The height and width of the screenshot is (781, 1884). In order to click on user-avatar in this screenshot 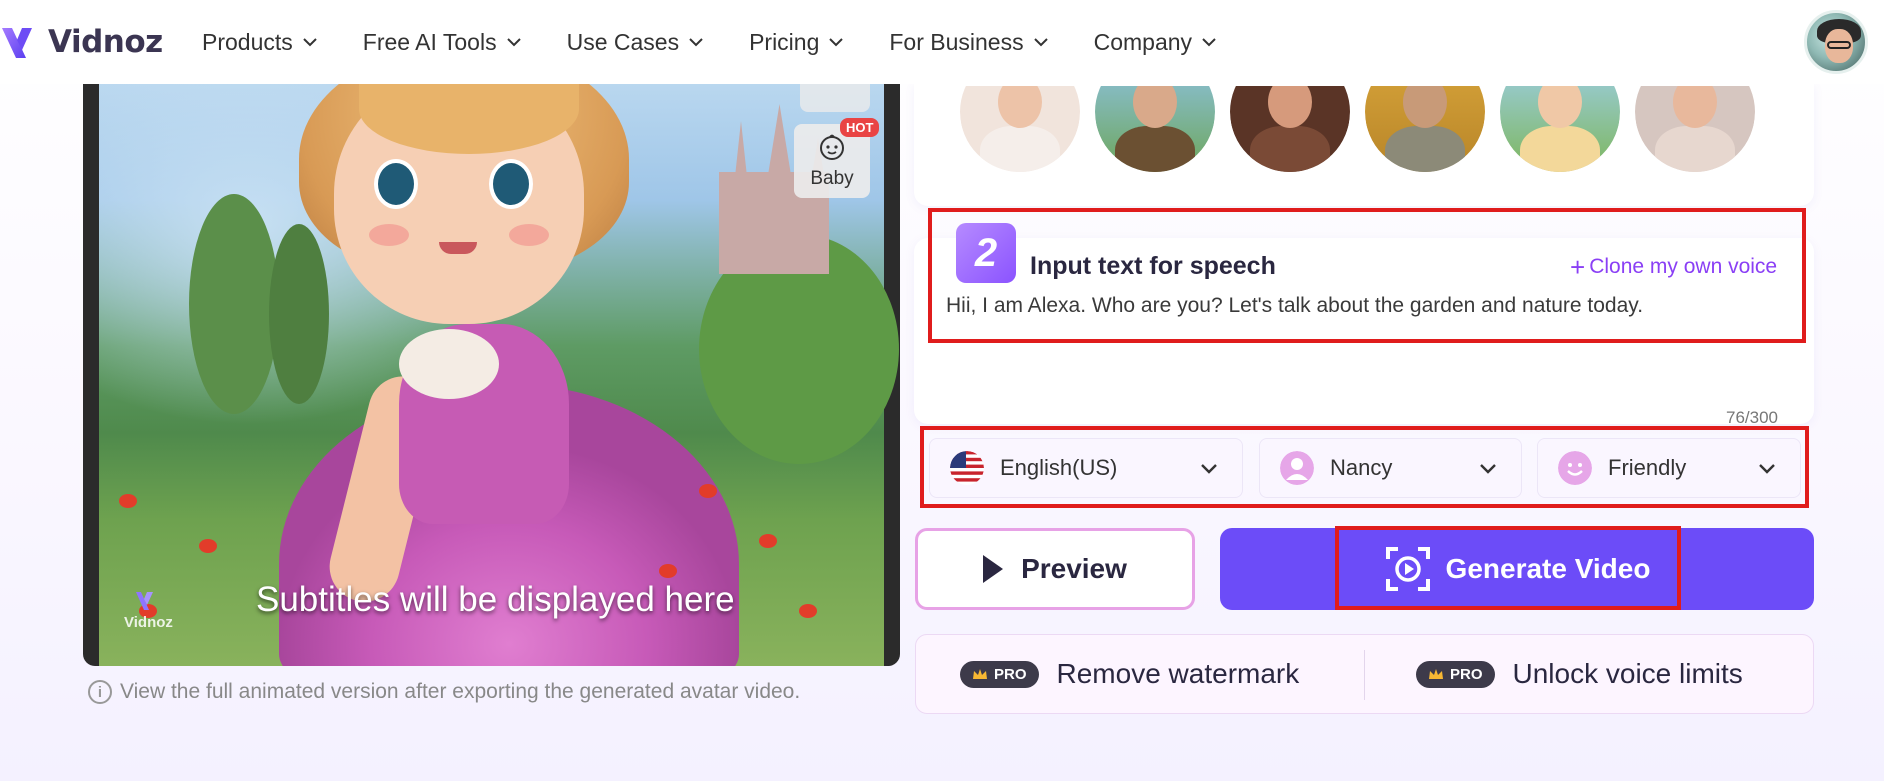, I will do `click(1836, 42)`.